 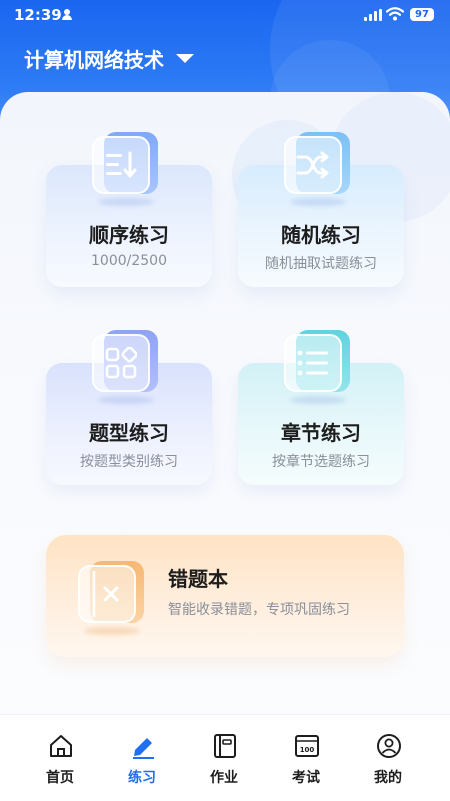 What do you see at coordinates (307, 750) in the screenshot?
I see `svg-text: 100` at bounding box center [307, 750].